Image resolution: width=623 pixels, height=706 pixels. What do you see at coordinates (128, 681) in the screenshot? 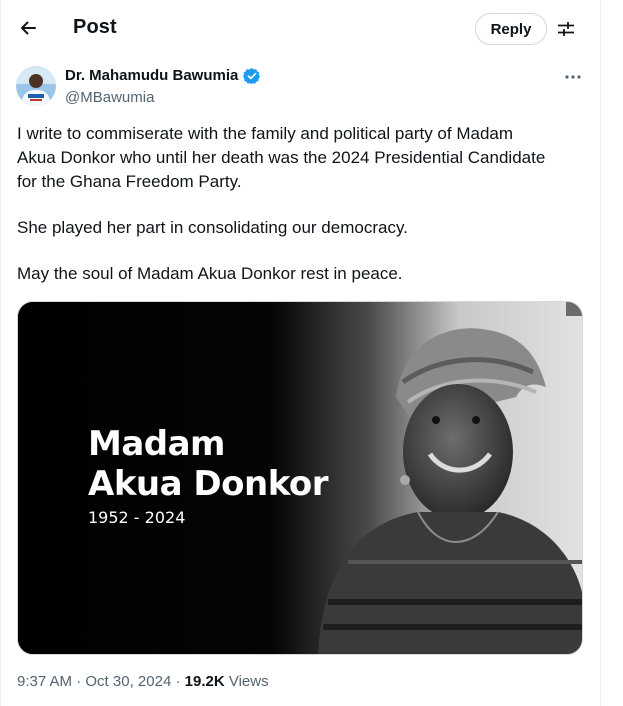
I see `tweet-date: Oct 30, 2024` at bounding box center [128, 681].